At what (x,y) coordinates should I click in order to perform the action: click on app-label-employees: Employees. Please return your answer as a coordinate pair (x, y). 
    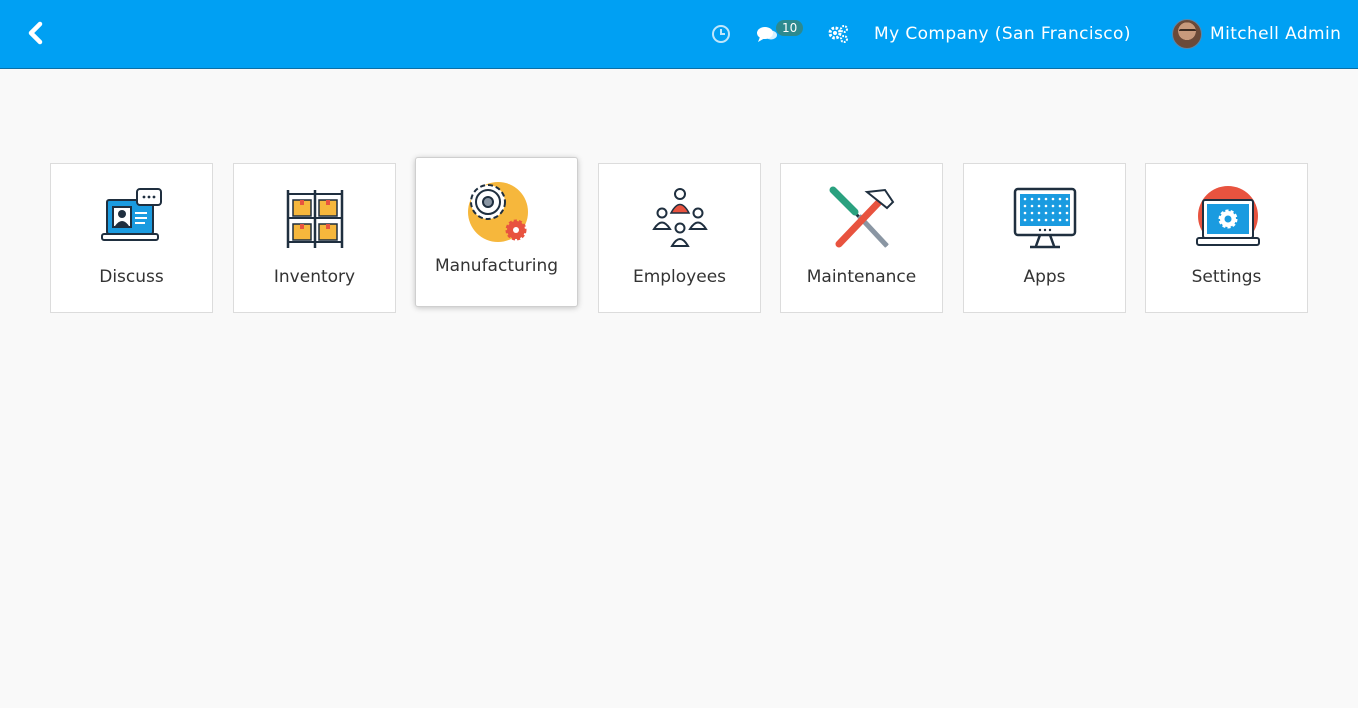
    Looking at the image, I should click on (679, 277).